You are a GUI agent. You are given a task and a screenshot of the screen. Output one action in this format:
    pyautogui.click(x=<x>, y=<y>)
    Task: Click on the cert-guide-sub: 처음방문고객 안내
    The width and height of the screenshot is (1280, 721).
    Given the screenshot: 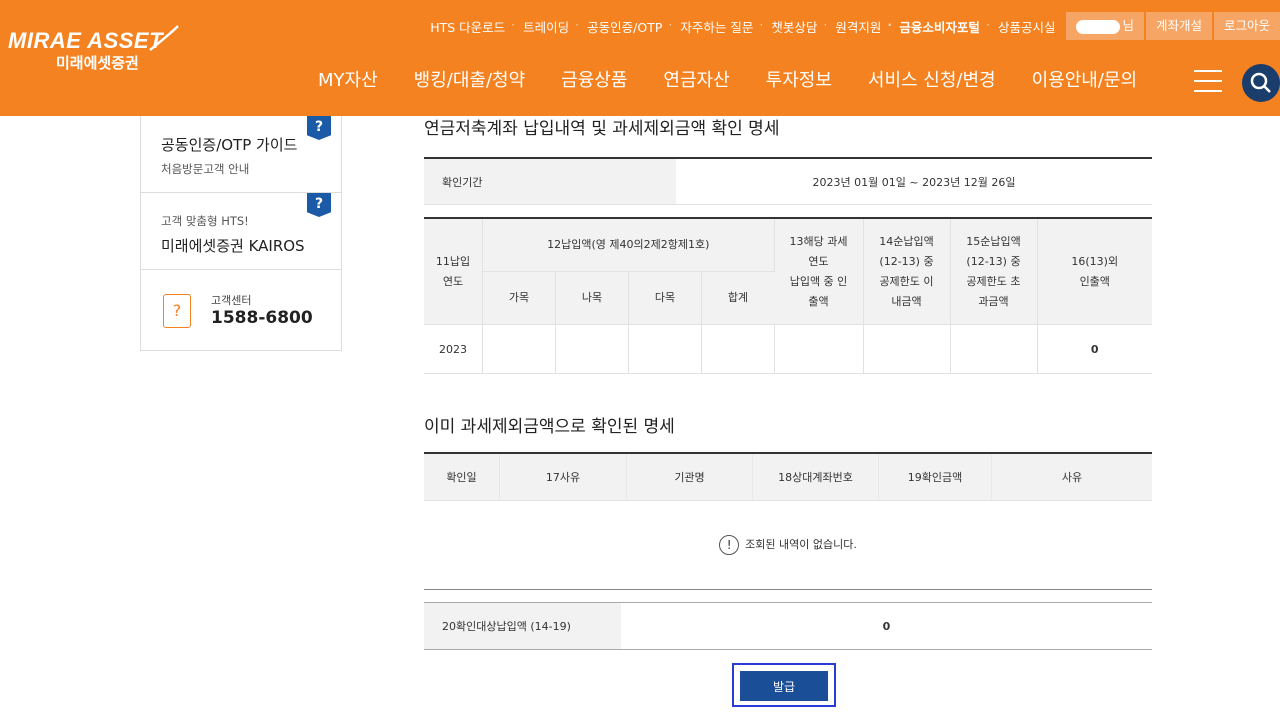 What is the action you would take?
    pyautogui.click(x=205, y=169)
    